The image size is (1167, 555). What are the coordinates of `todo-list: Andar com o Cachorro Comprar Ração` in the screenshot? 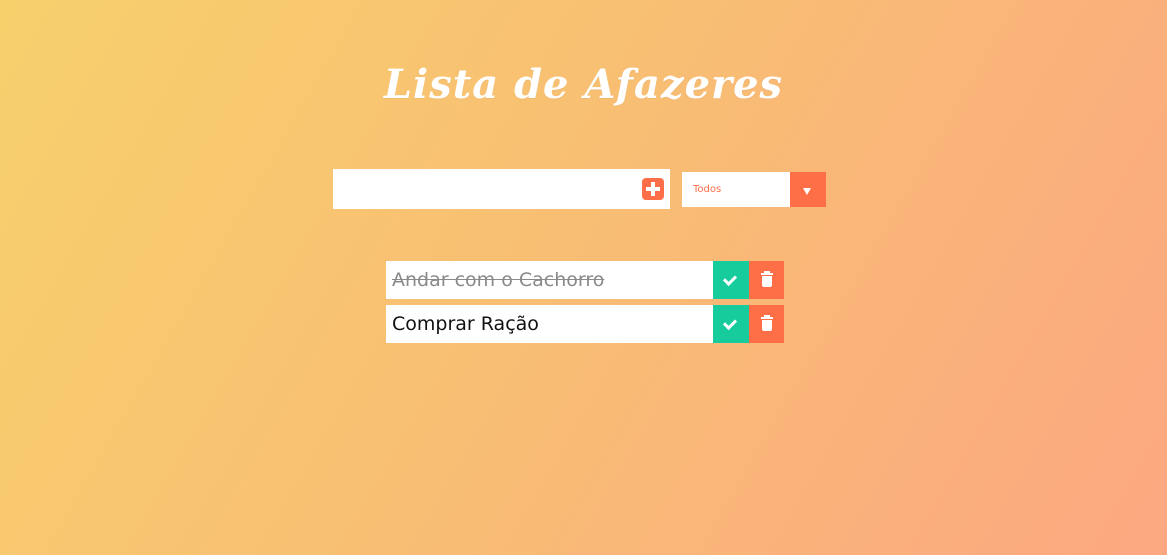 It's located at (585, 305).